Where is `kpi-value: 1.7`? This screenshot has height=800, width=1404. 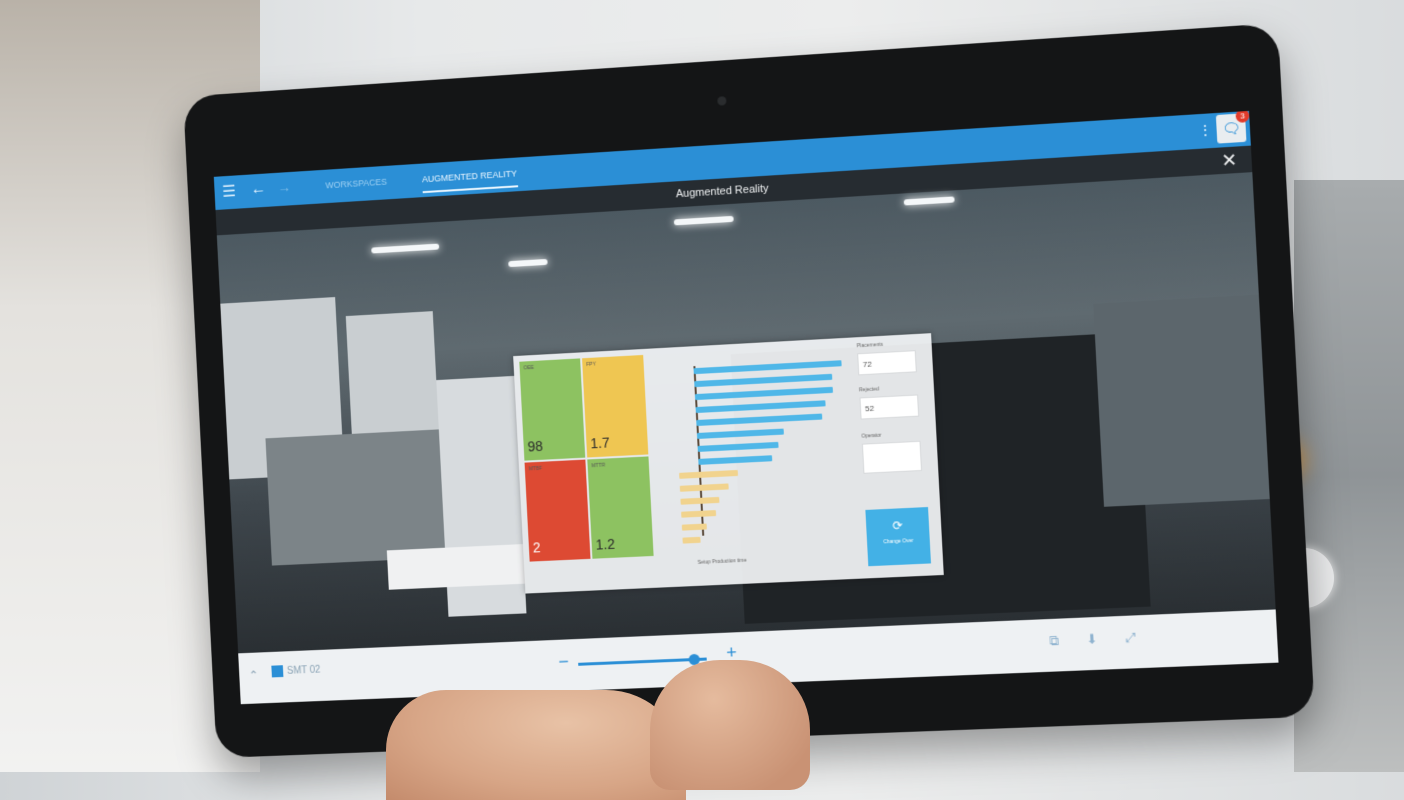
kpi-value: 1.7 is located at coordinates (600, 443).